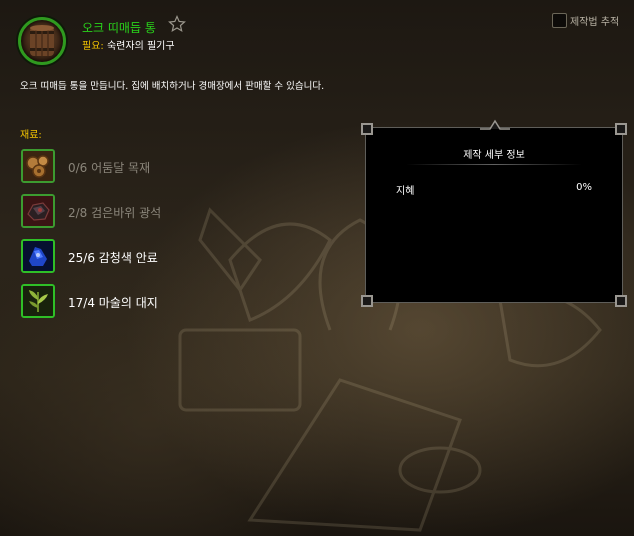 The width and height of the screenshot is (634, 536). Describe the element at coordinates (171, 257) in the screenshot. I see `reagent-item: 25/6 감청색 안료` at that location.